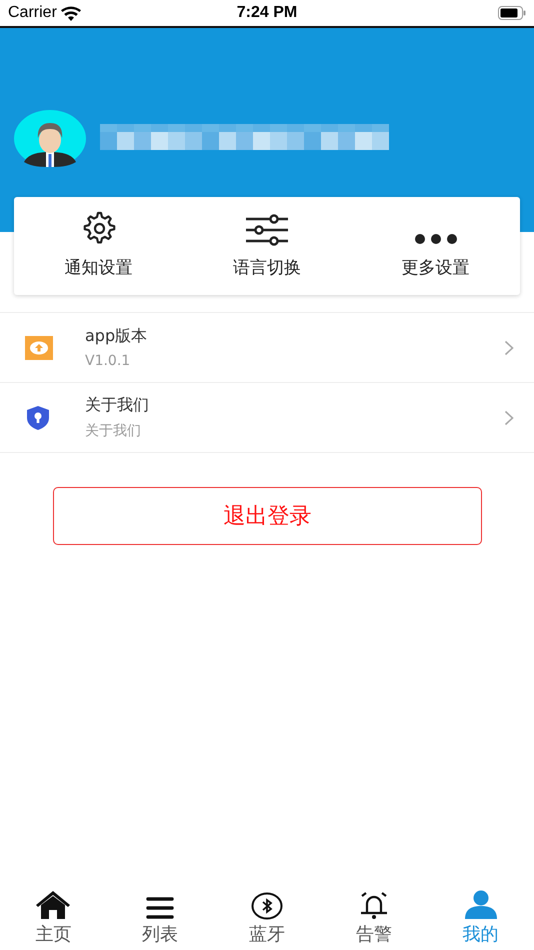 Image resolution: width=534 pixels, height=950 pixels. Describe the element at coordinates (436, 239) in the screenshot. I see `more-icon` at that location.